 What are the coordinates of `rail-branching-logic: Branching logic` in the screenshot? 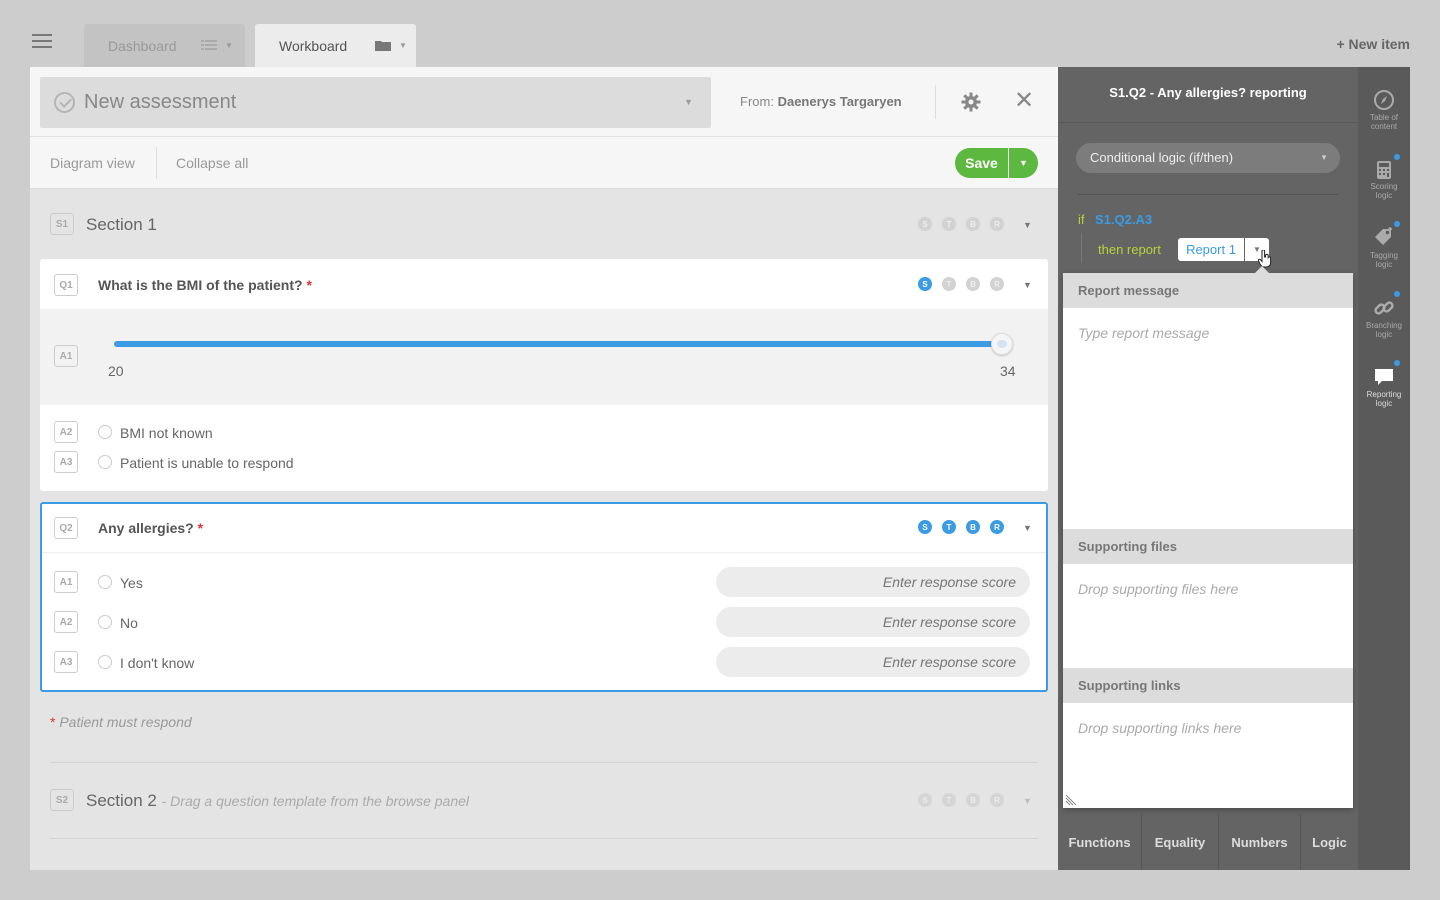 It's located at (1384, 315).